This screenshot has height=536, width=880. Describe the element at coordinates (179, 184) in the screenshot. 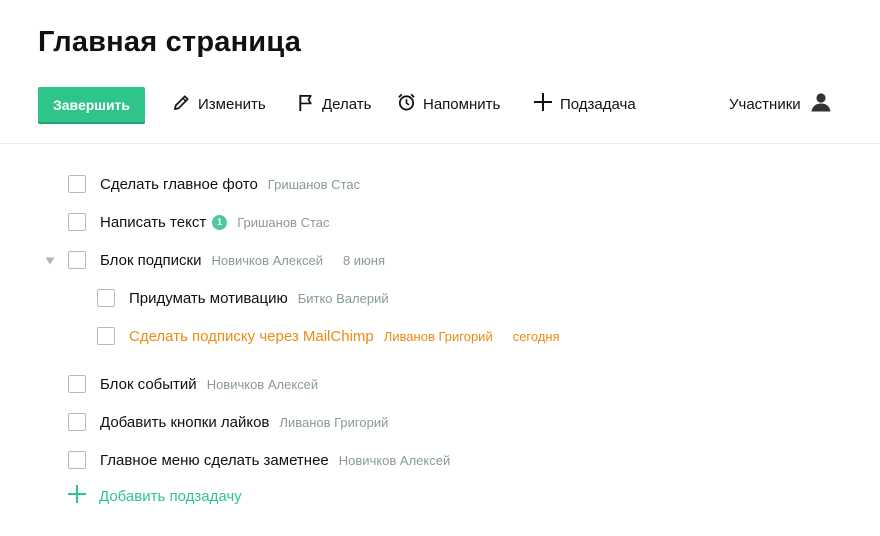

I see `task-title: Сделать главное фото` at that location.